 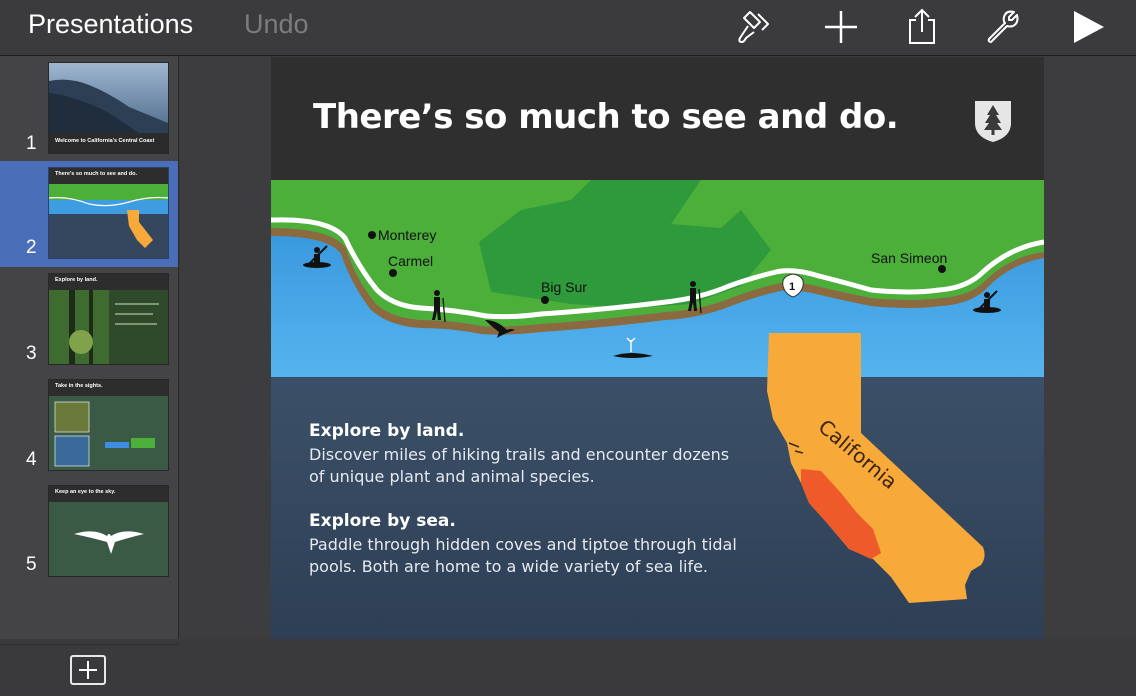 I want to click on slide-title: Keep an eye to the sky., so click(x=85, y=492).